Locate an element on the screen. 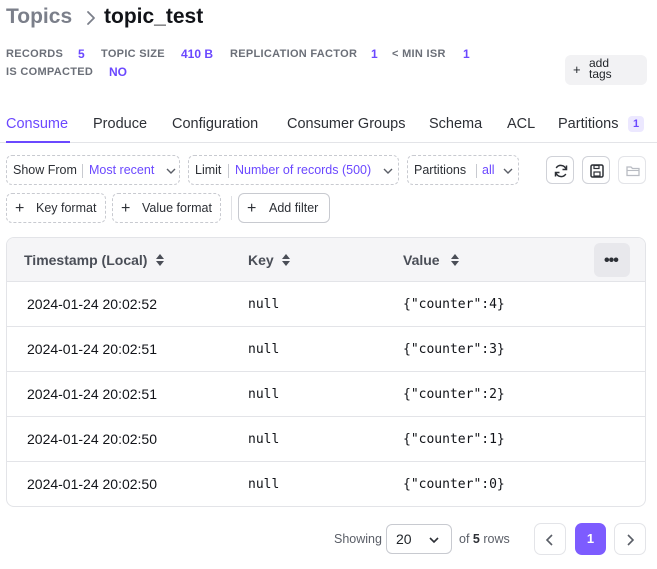 The width and height of the screenshot is (657, 569). load-saved-button is located at coordinates (632, 170).